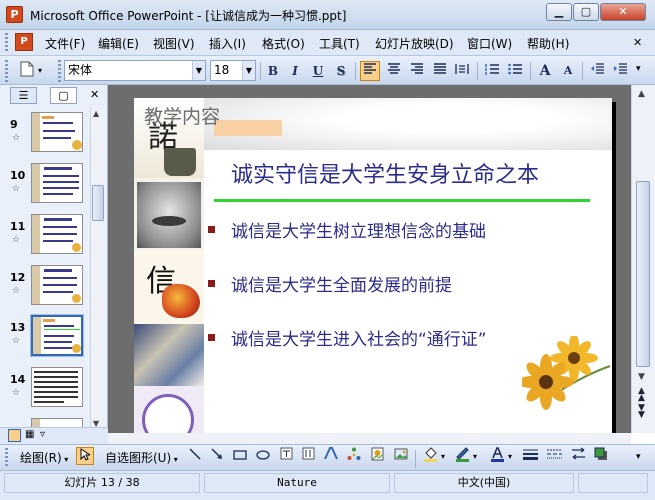 The image size is (655, 500). I want to click on status-empty-cell, so click(613, 483).